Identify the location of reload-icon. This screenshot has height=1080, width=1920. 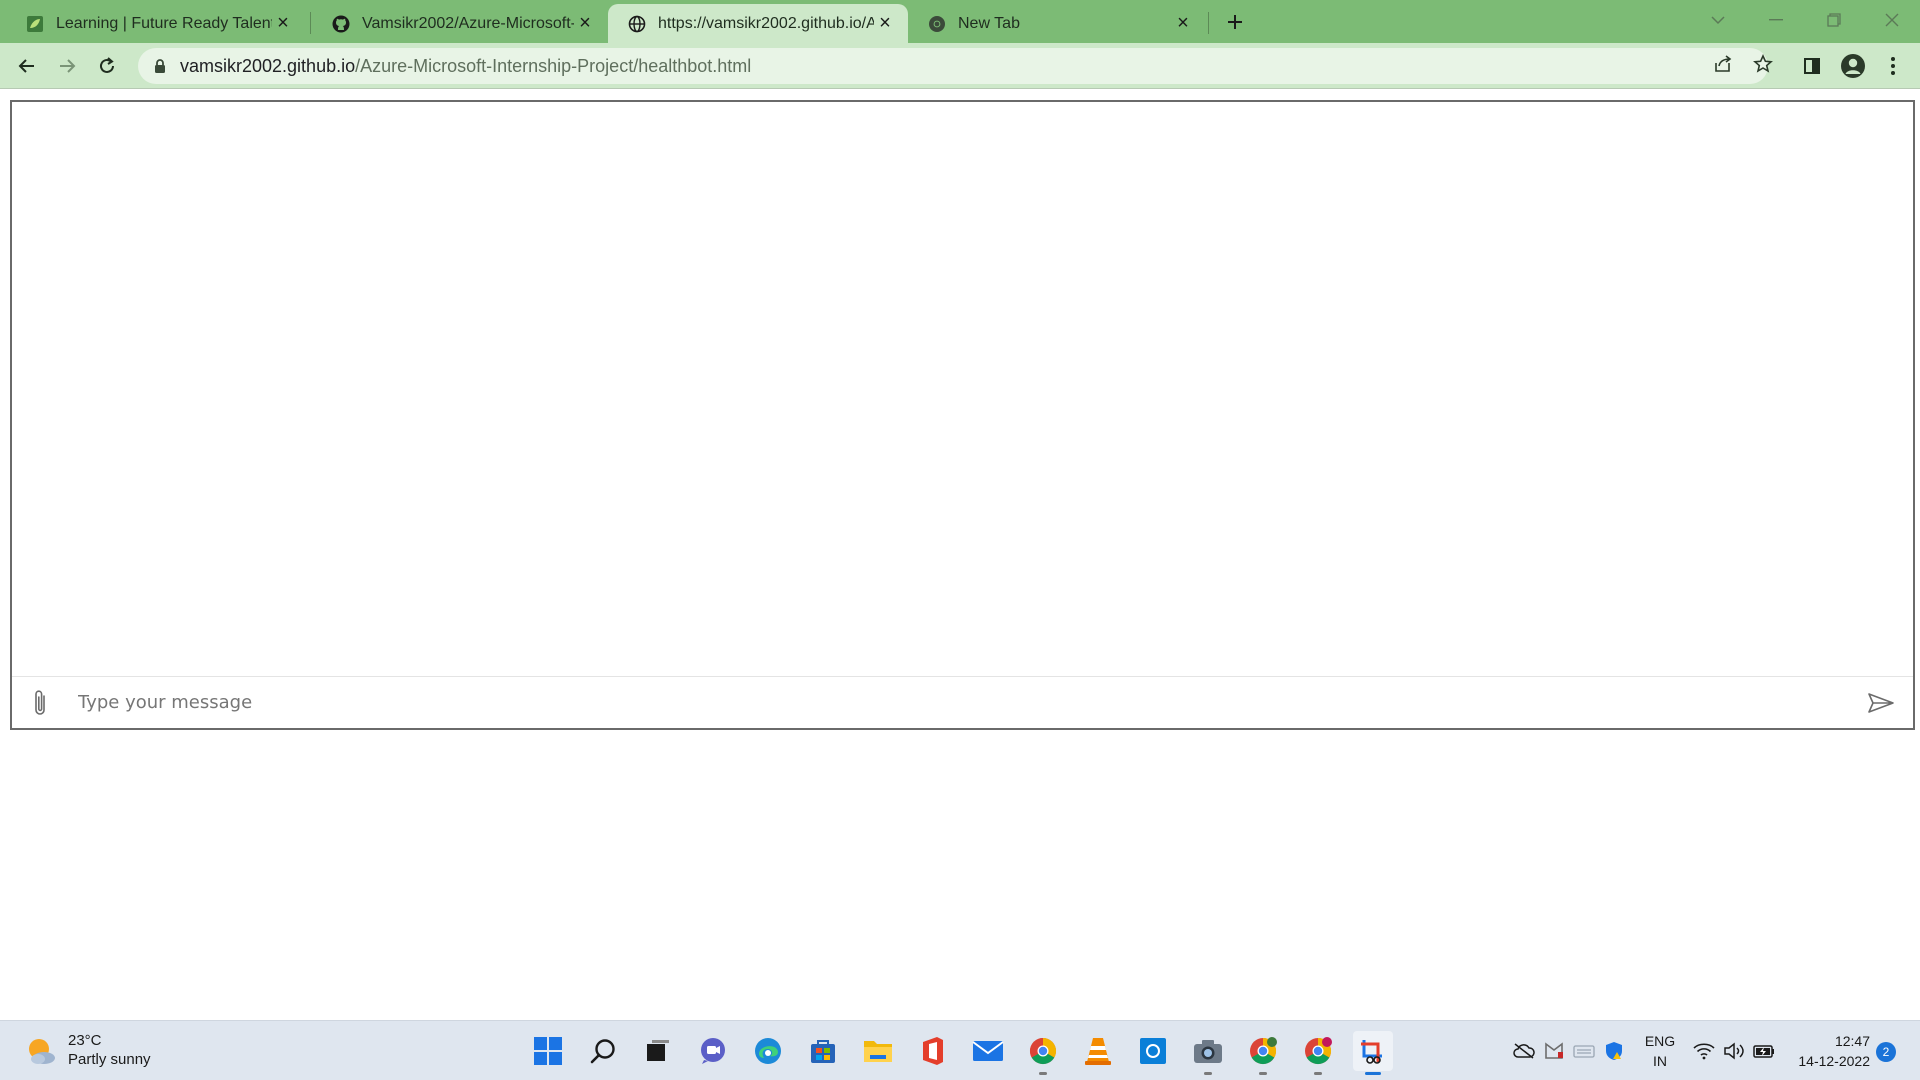
(107, 65).